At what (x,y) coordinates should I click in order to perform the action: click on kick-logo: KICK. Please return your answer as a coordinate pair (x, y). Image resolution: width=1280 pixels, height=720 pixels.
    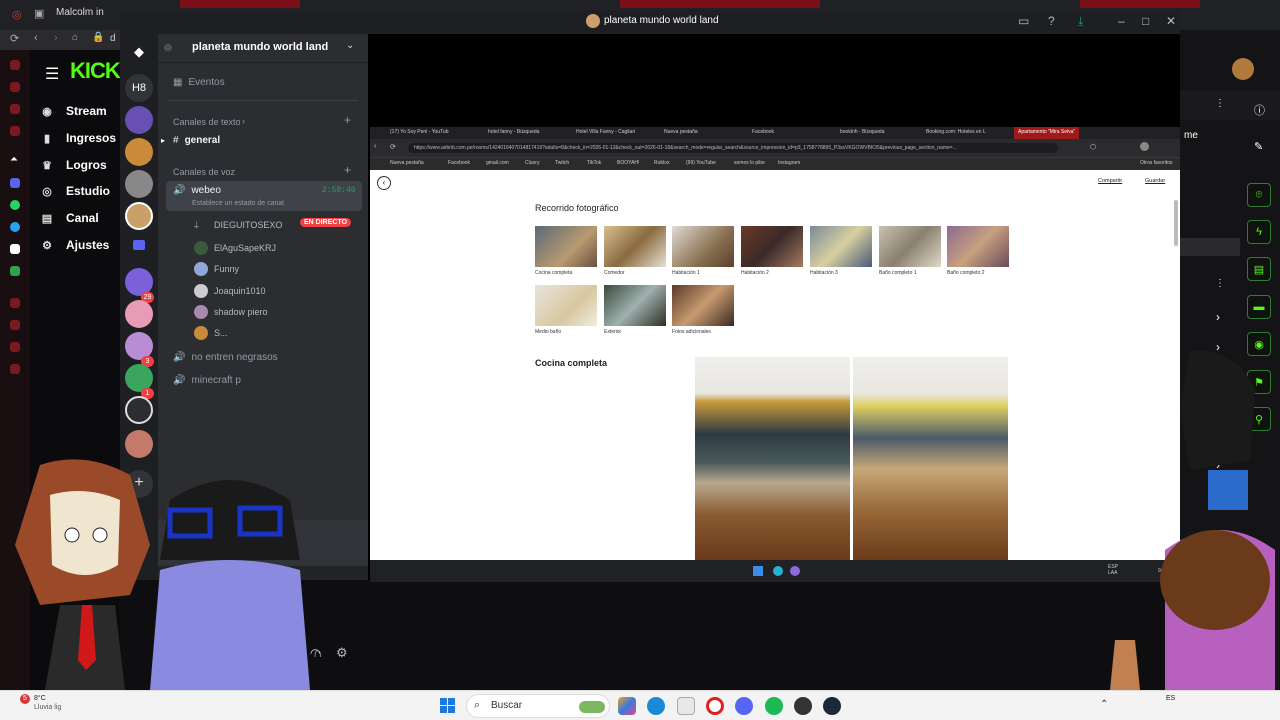
    Looking at the image, I should click on (95, 71).